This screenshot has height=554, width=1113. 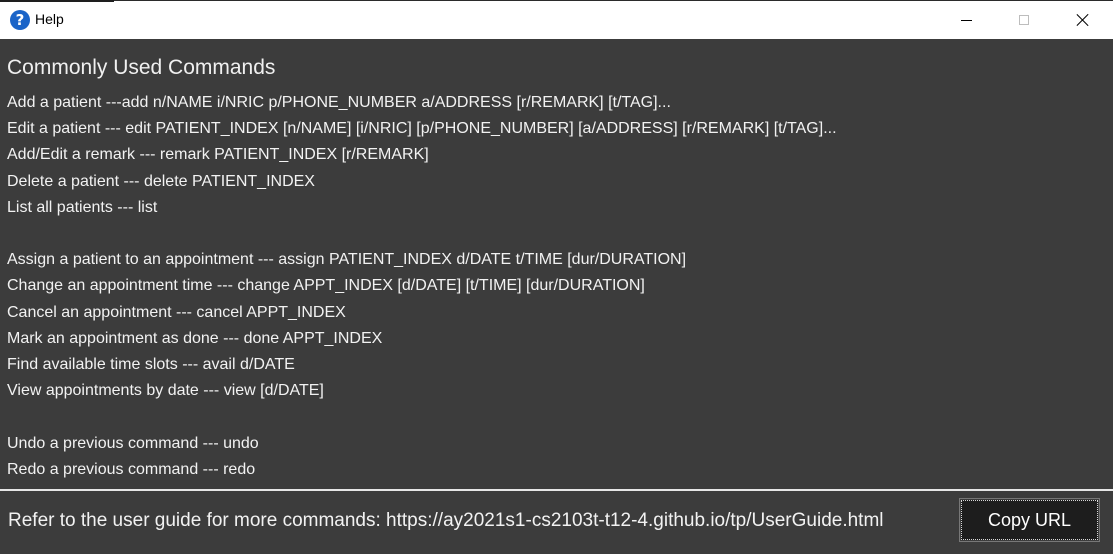 I want to click on command-undo: Undo a previous command --- undo, so click(x=133, y=443).